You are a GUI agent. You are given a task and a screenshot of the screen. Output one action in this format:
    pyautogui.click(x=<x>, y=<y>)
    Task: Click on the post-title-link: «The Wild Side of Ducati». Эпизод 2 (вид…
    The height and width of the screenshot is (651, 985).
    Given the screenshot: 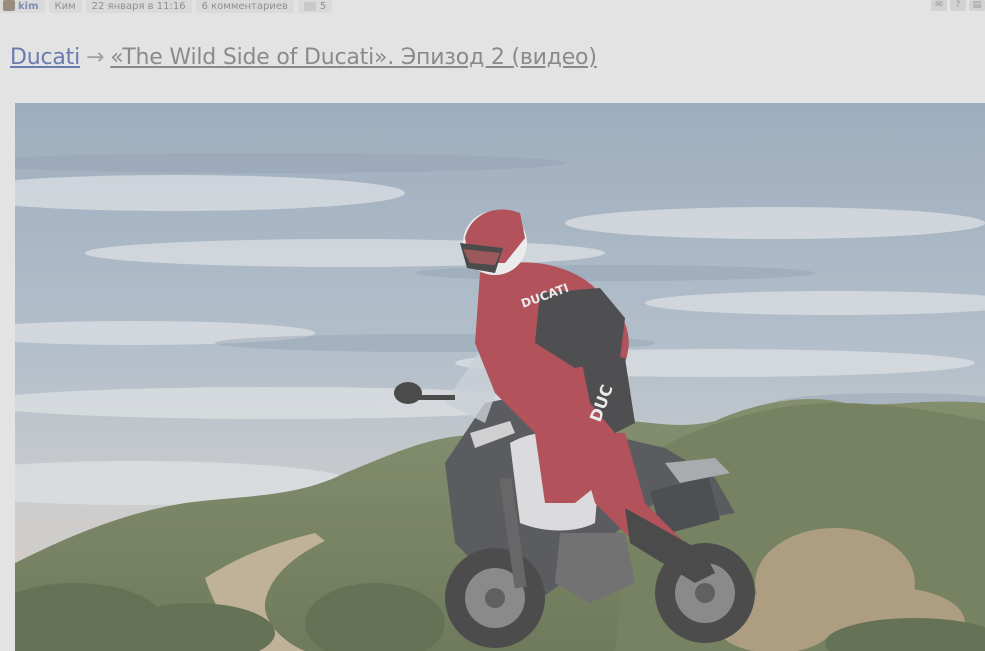 What is the action you would take?
    pyautogui.click(x=353, y=57)
    